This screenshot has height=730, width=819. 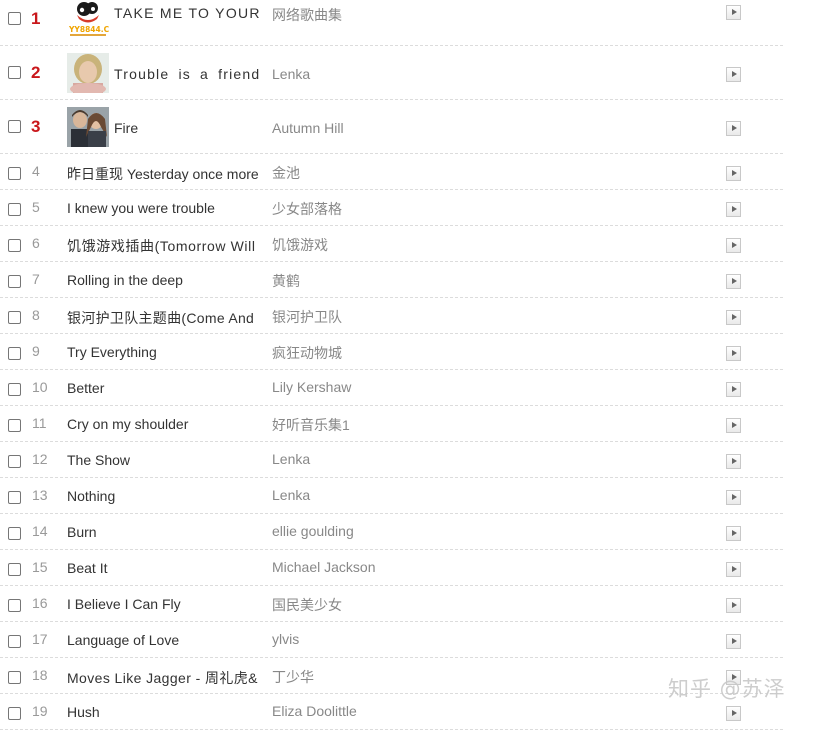 What do you see at coordinates (286, 281) in the screenshot?
I see `song-artist: 黄鹤` at bounding box center [286, 281].